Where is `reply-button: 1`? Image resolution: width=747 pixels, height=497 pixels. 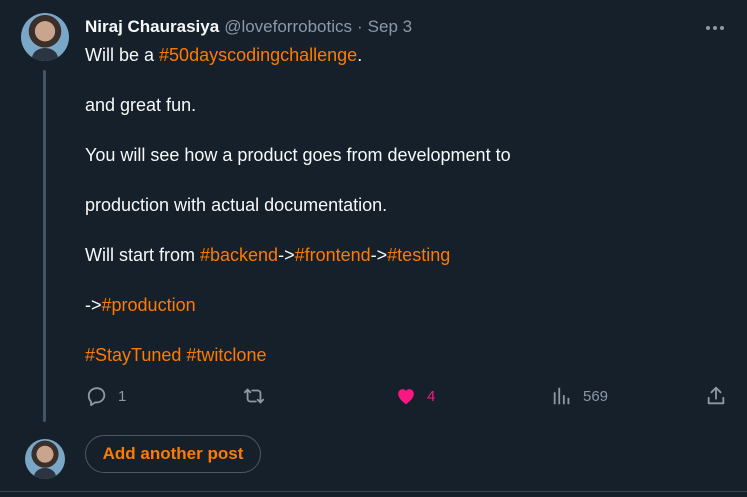 reply-button: 1 is located at coordinates (106, 396).